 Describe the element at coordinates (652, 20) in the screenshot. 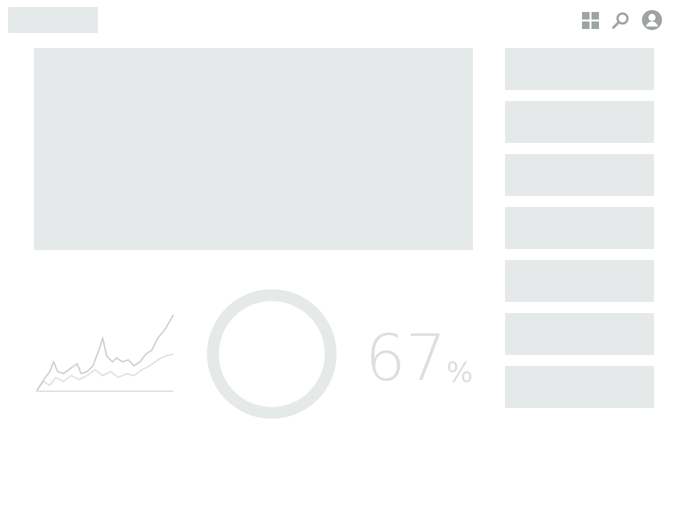

I see `user-icon` at that location.